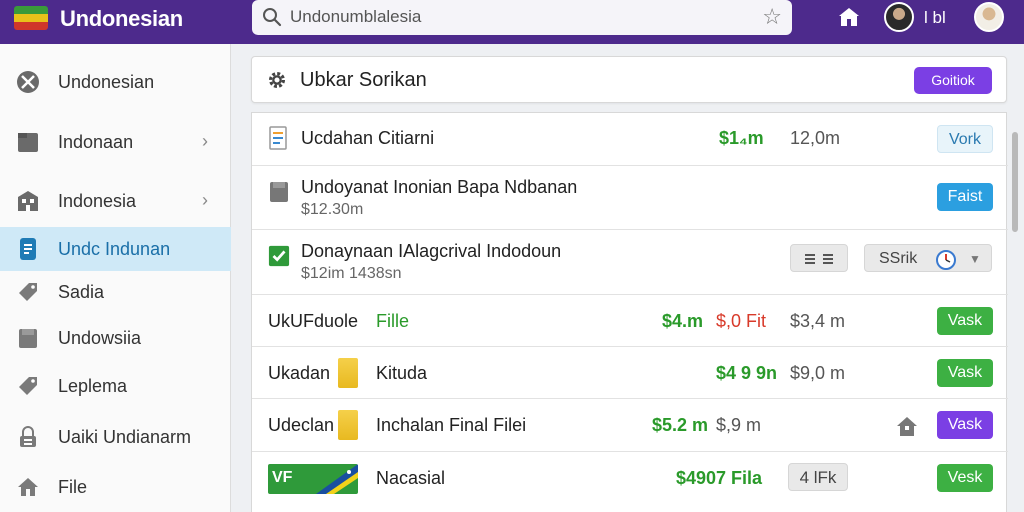 This screenshot has width=1024, height=512. I want to click on scrollbar, so click(1015, 182).